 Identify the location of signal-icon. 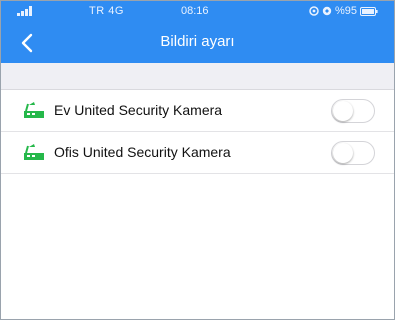
(24, 11).